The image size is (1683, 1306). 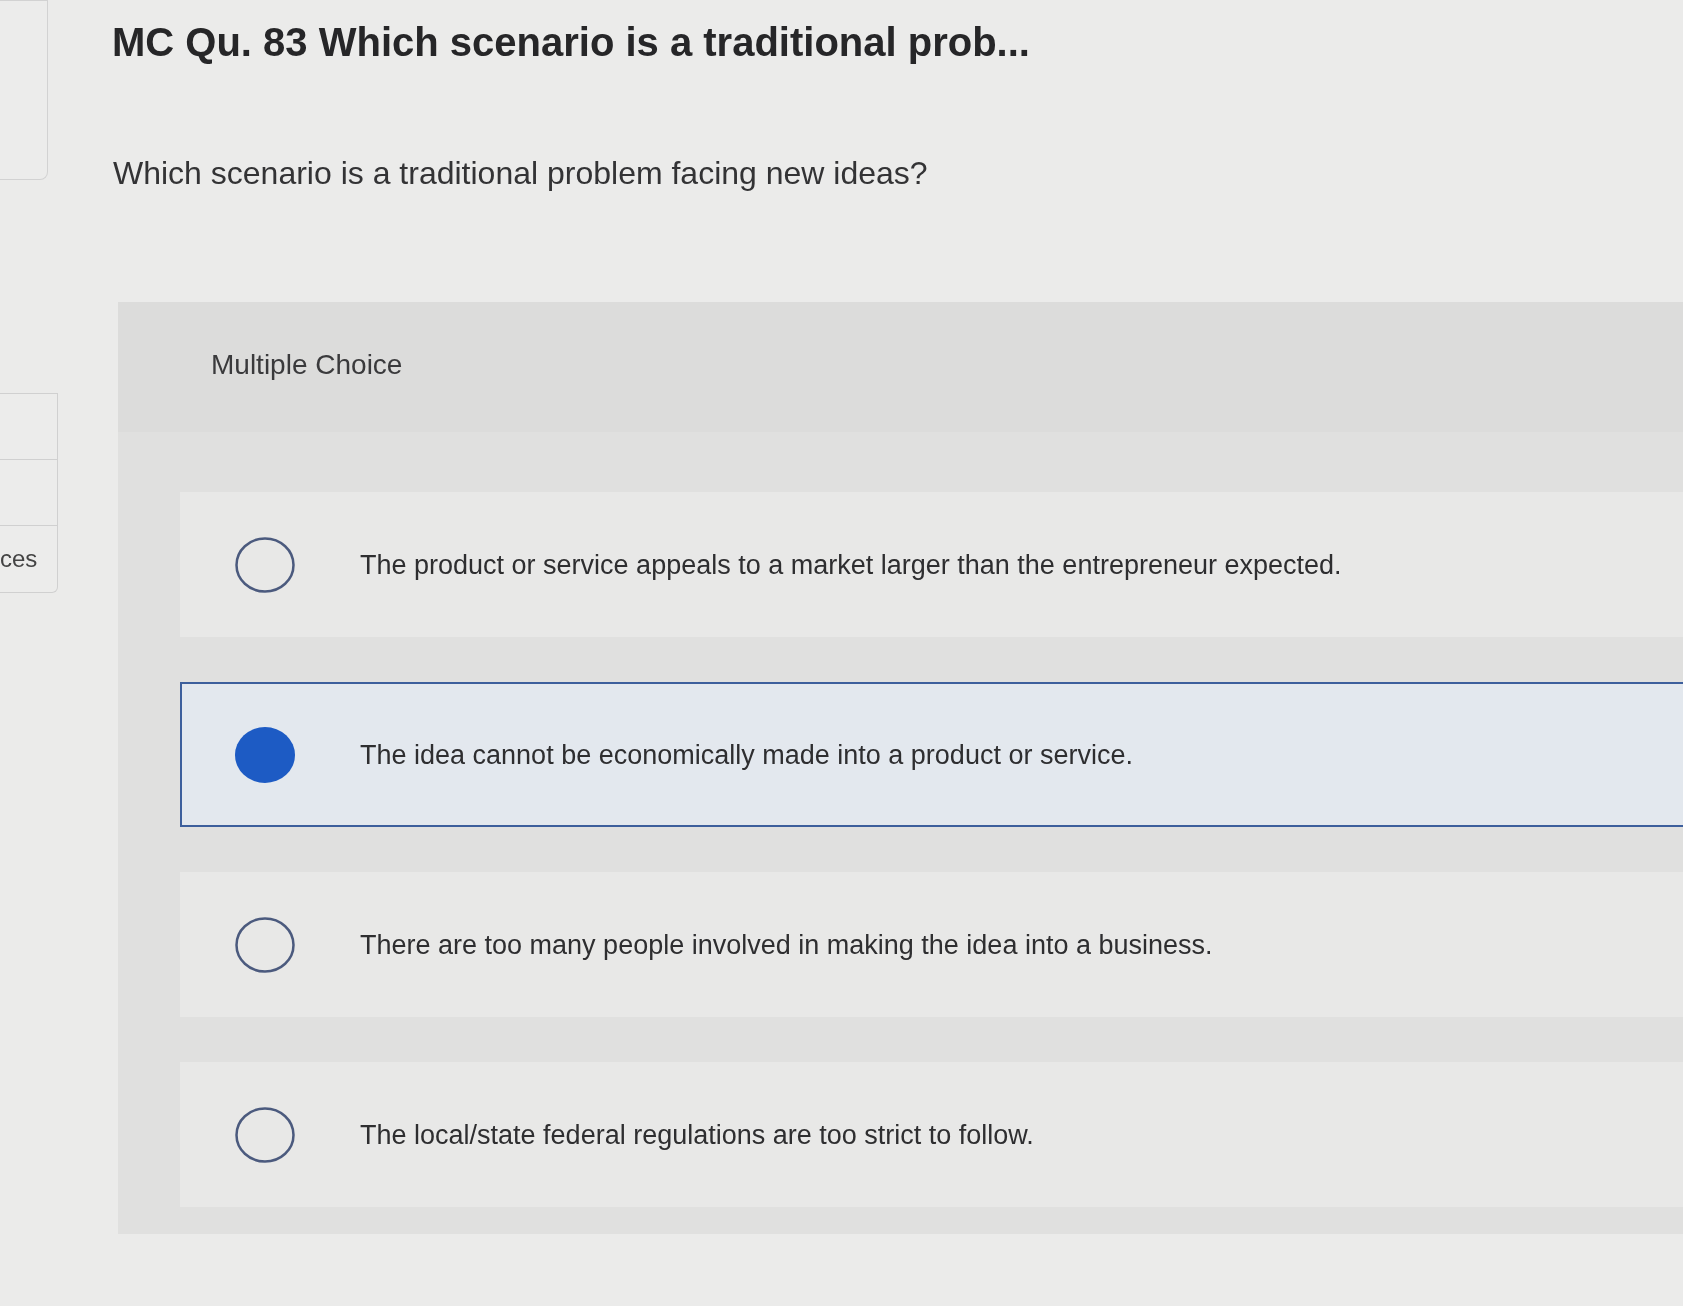 I want to click on answer-option: There are too many people involved in making the idea into a business., so click(x=931, y=945).